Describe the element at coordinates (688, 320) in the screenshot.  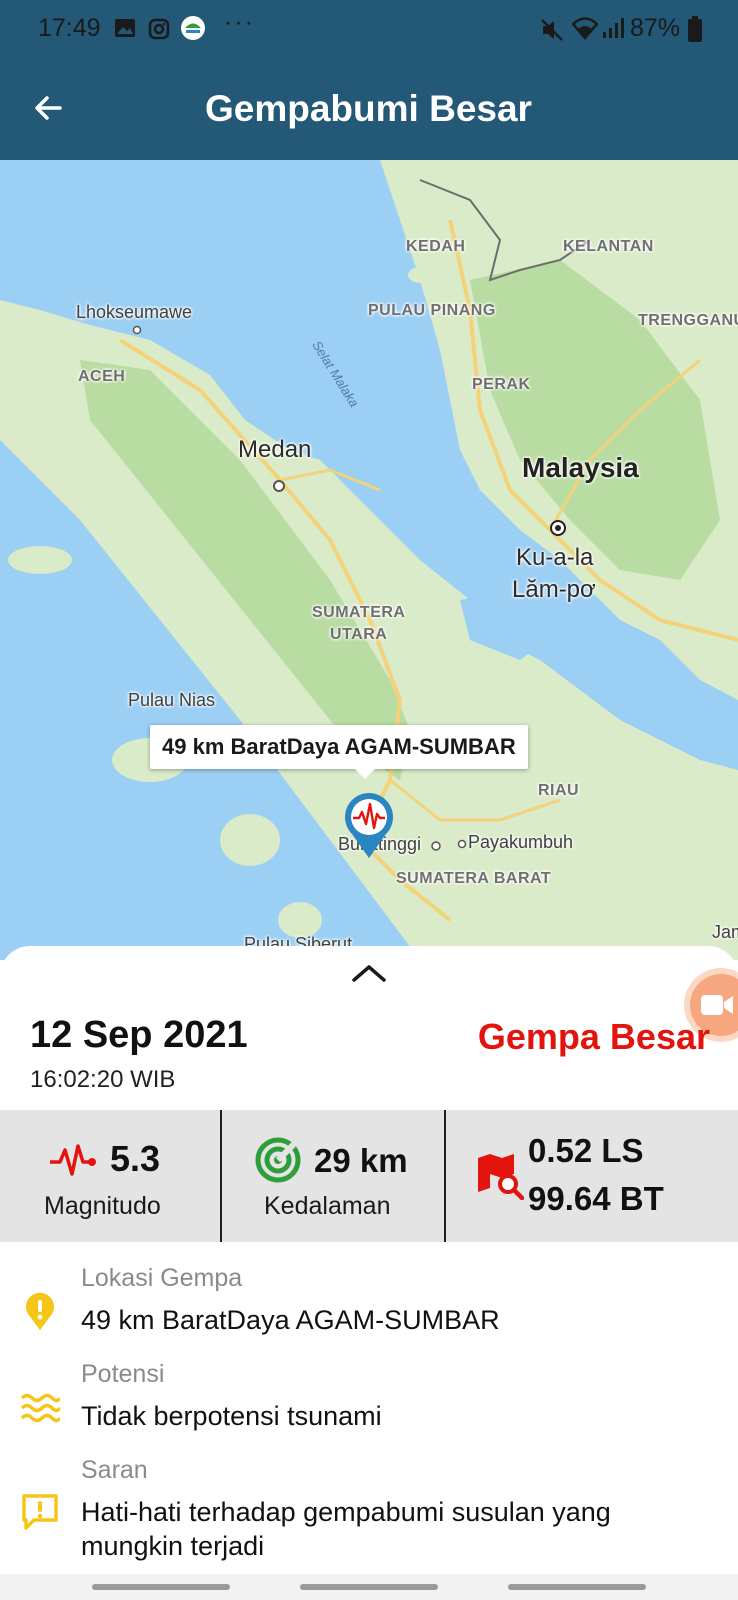
I see `map-label-terengganu: TRENGGANU` at that location.